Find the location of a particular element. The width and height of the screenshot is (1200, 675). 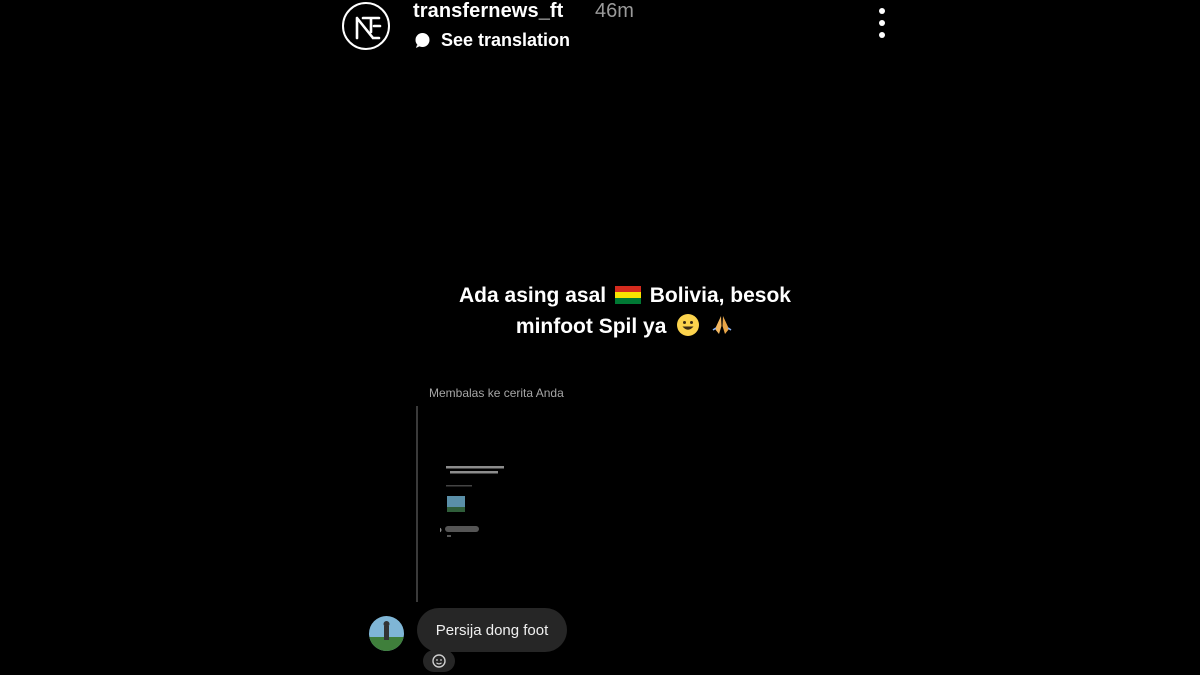

see-translation-label: See translation is located at coordinates (506, 39).